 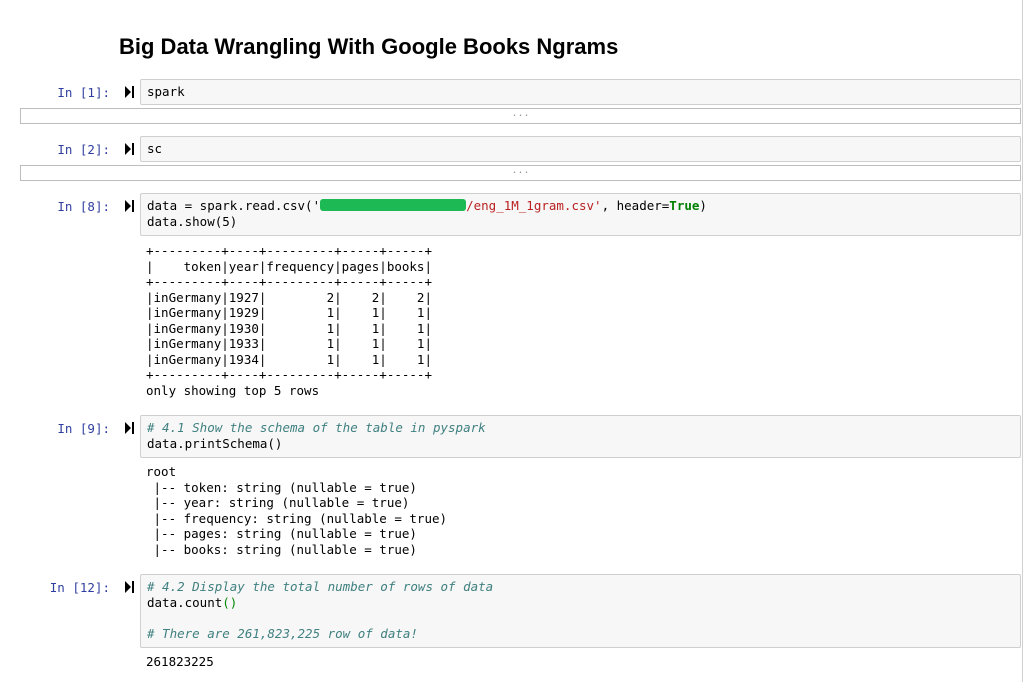 What do you see at coordinates (192, 221) in the screenshot?
I see `code-line: data.show(5)` at bounding box center [192, 221].